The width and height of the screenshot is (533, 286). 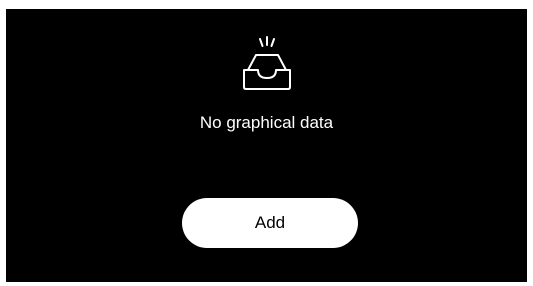 What do you see at coordinates (266, 122) in the screenshot?
I see `empty-state-message: No graphical data` at bounding box center [266, 122].